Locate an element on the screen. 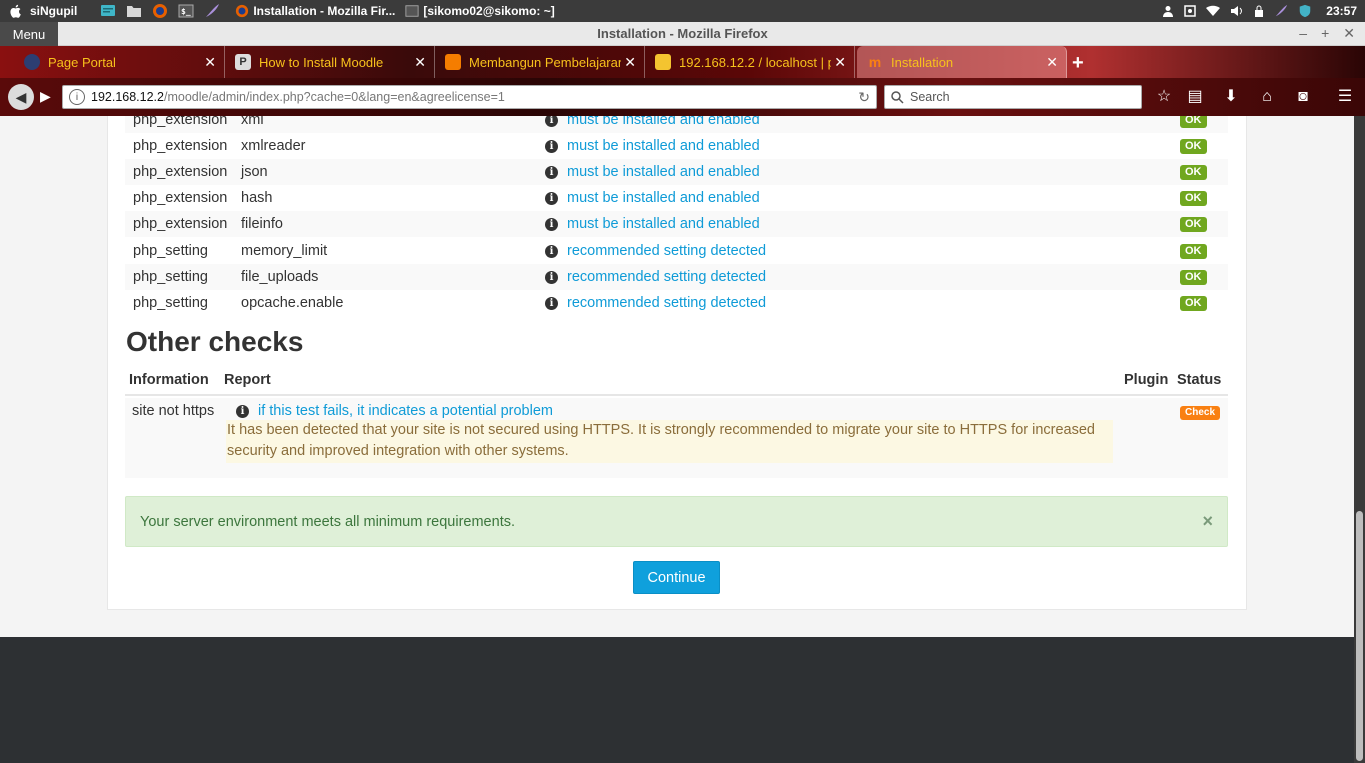 The height and width of the screenshot is (763, 1365). tab-label: Page Portal is located at coordinates (82, 62).